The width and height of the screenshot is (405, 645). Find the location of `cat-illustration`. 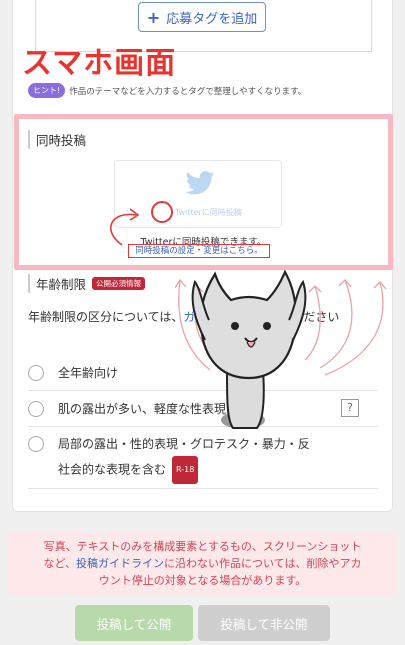

cat-illustration is located at coordinates (281, 349).